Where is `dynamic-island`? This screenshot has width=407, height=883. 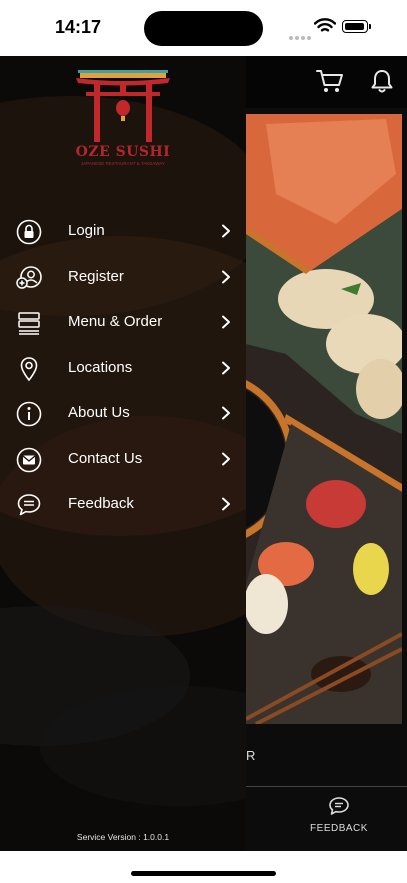 dynamic-island is located at coordinates (203, 28).